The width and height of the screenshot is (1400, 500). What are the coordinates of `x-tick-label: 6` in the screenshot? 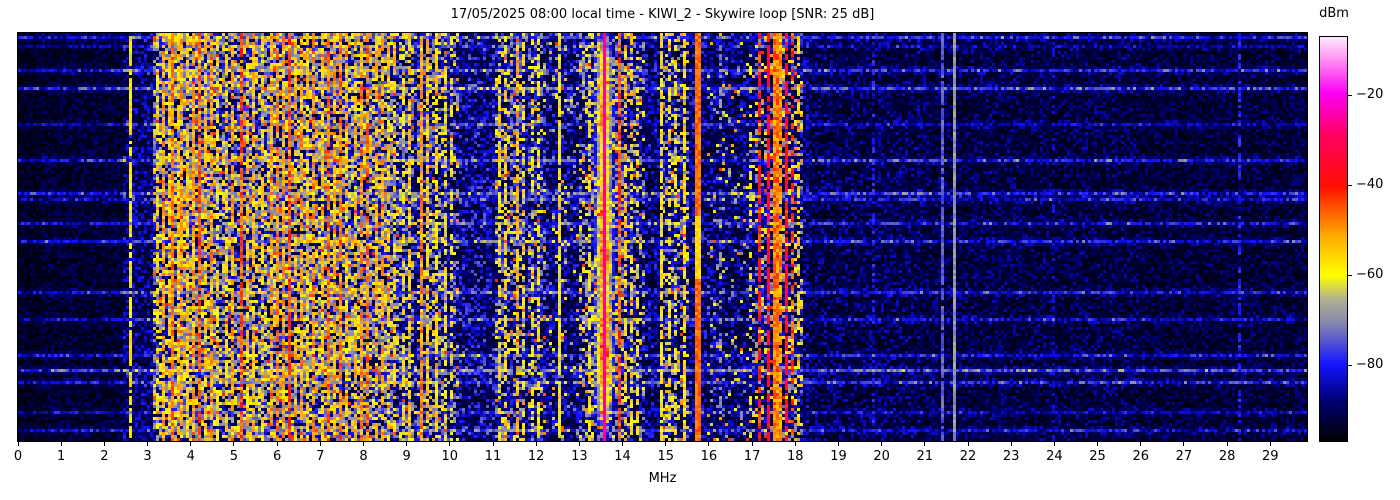 It's located at (277, 456).